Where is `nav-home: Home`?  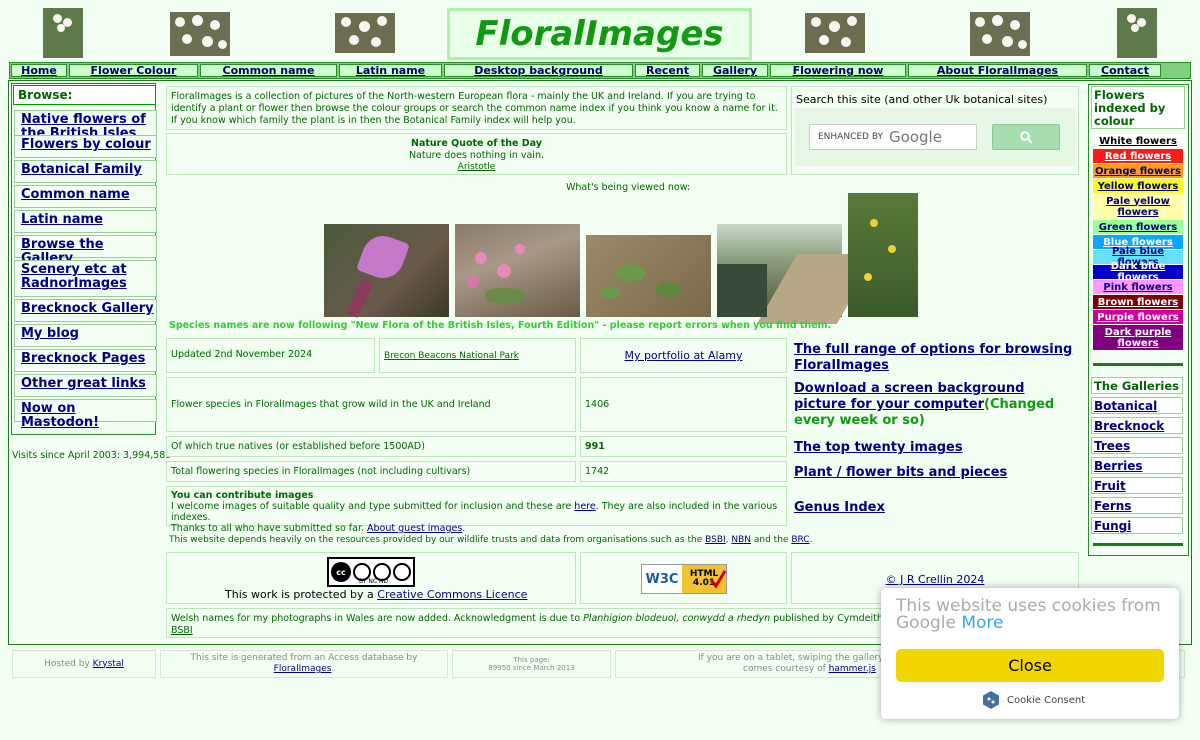
nav-home: Home is located at coordinates (39, 70).